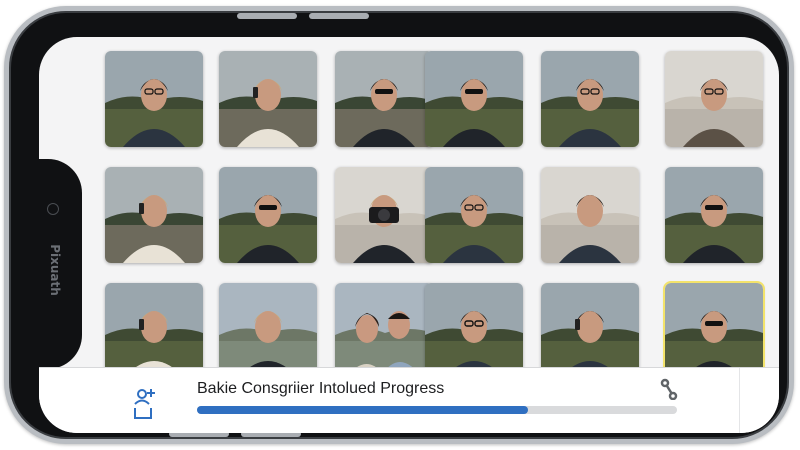  I want to click on add-user-button, so click(145, 403).